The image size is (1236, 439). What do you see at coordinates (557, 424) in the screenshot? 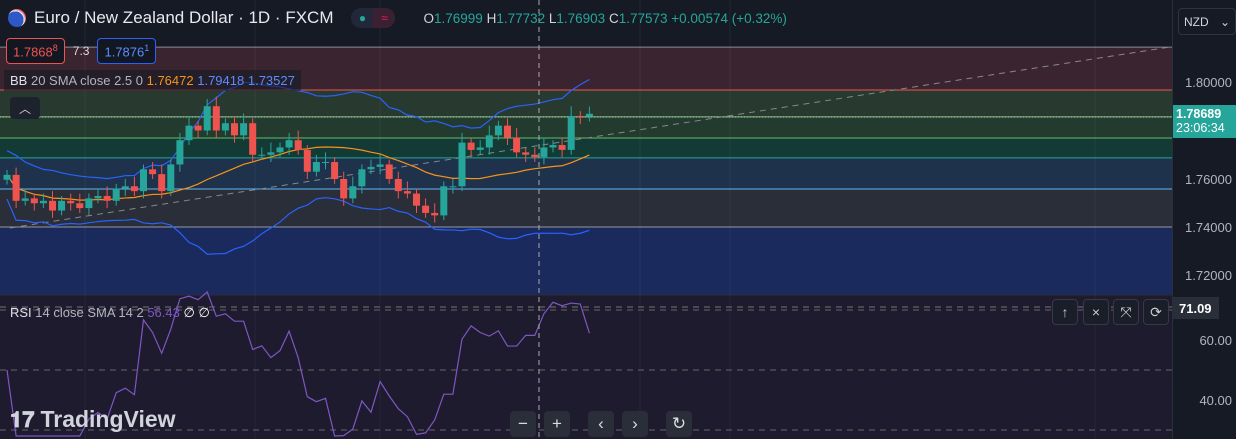
I see `zoom-in-button: +` at bounding box center [557, 424].